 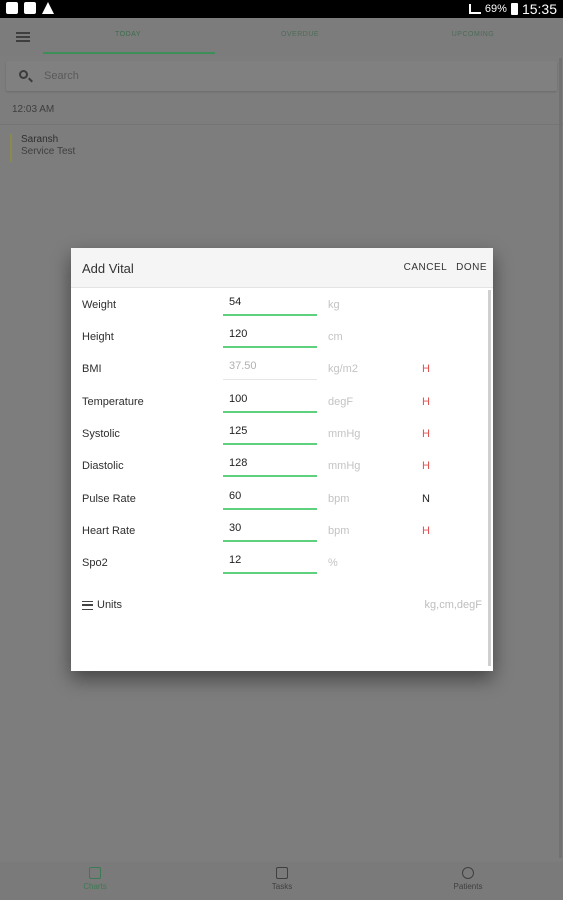 What do you see at coordinates (48, 151) in the screenshot?
I see `service-name: Service Test` at bounding box center [48, 151].